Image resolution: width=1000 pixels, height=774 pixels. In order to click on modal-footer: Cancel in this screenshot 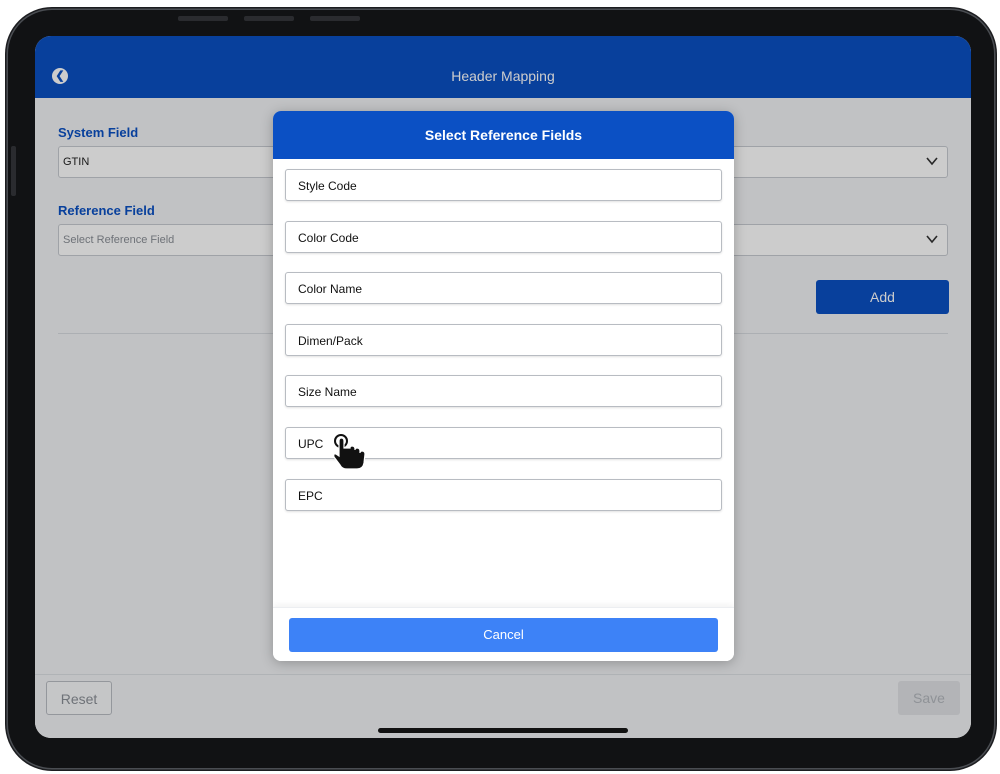, I will do `click(503, 634)`.